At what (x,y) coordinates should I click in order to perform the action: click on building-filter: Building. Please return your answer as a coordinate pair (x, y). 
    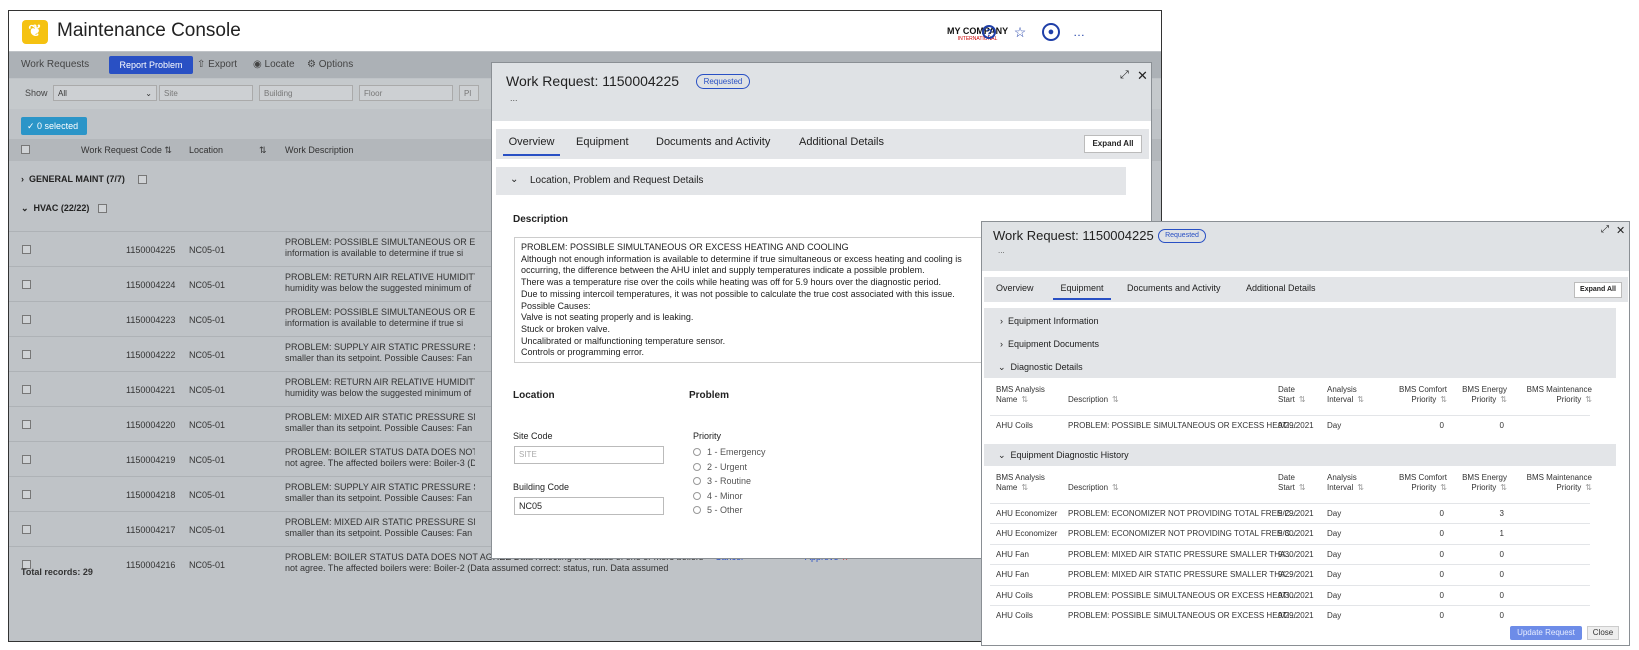
    Looking at the image, I should click on (306, 93).